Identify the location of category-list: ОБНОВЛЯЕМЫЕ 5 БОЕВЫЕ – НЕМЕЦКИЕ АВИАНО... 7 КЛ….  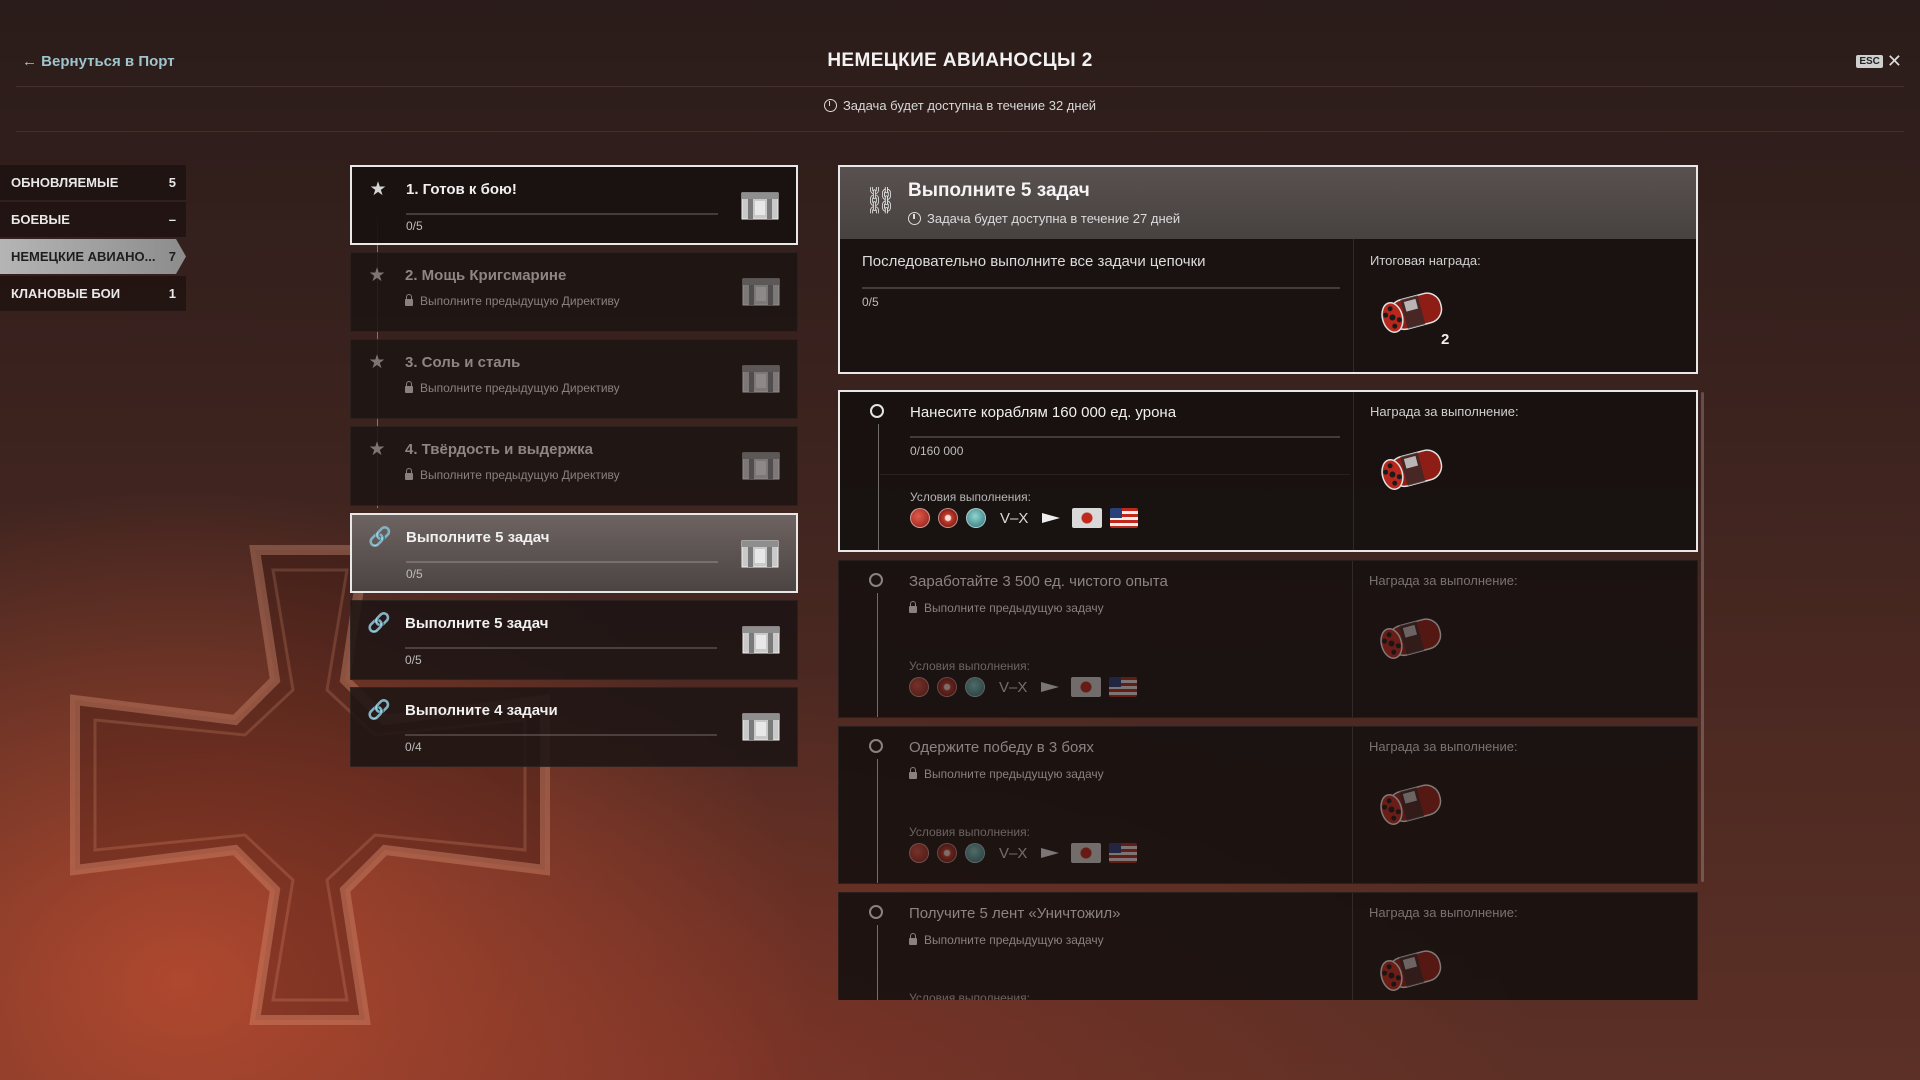
(93, 239).